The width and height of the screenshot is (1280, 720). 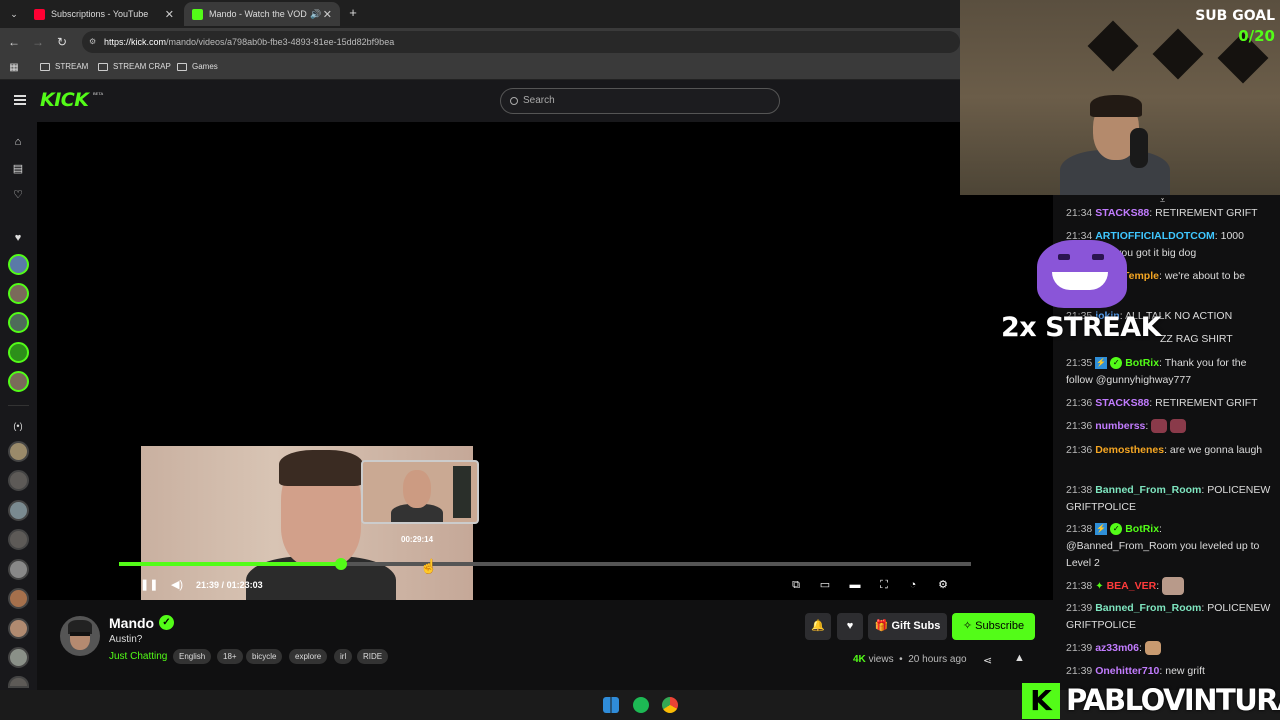 I want to click on vod-age: 20 hours ago, so click(x=937, y=659).